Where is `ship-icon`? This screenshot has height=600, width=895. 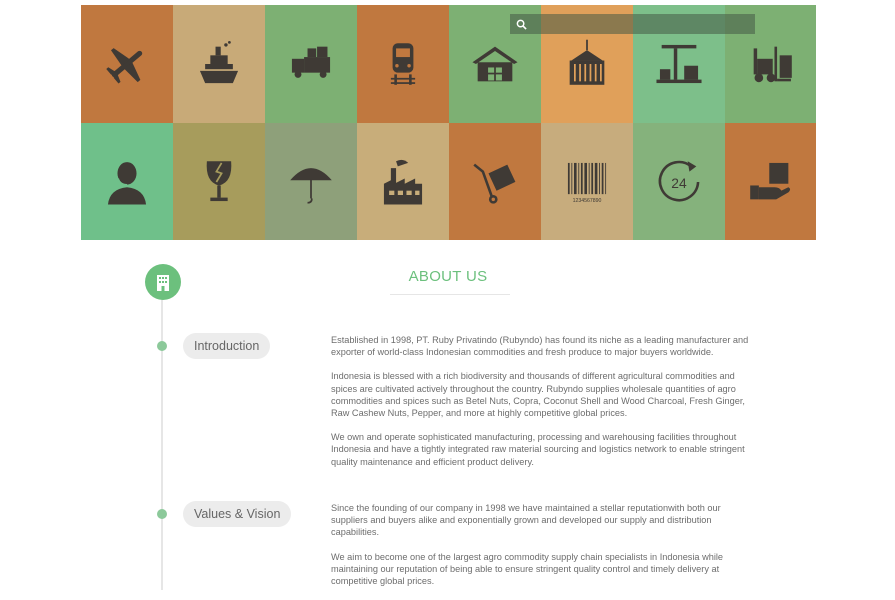 ship-icon is located at coordinates (219, 62).